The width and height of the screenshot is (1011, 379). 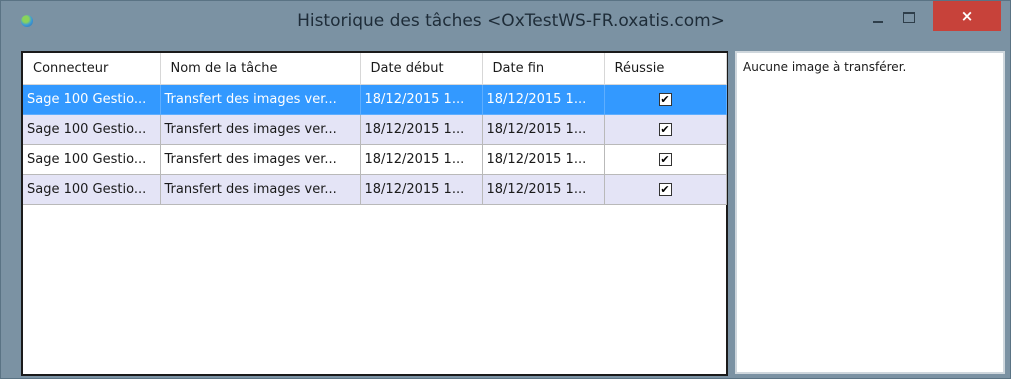 What do you see at coordinates (92, 69) in the screenshot?
I see `column-header-connecteur: Connecteur` at bounding box center [92, 69].